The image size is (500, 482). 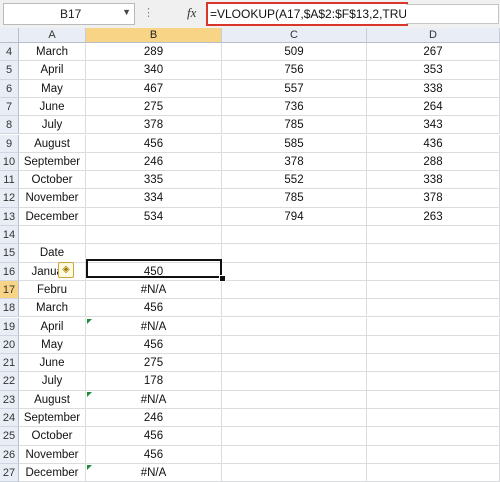 I want to click on cell-a25: October, so click(x=52, y=436).